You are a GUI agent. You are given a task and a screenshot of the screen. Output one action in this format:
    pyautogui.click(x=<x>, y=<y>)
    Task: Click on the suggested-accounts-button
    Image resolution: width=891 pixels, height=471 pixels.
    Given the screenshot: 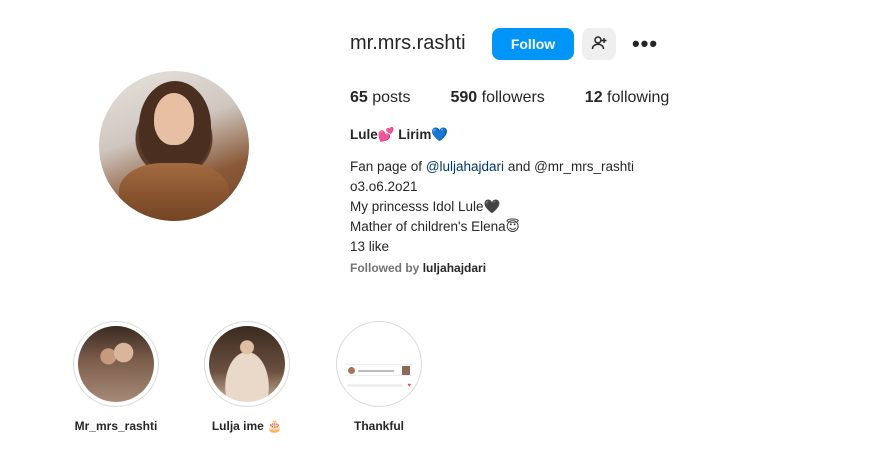 What is the action you would take?
    pyautogui.click(x=599, y=44)
    